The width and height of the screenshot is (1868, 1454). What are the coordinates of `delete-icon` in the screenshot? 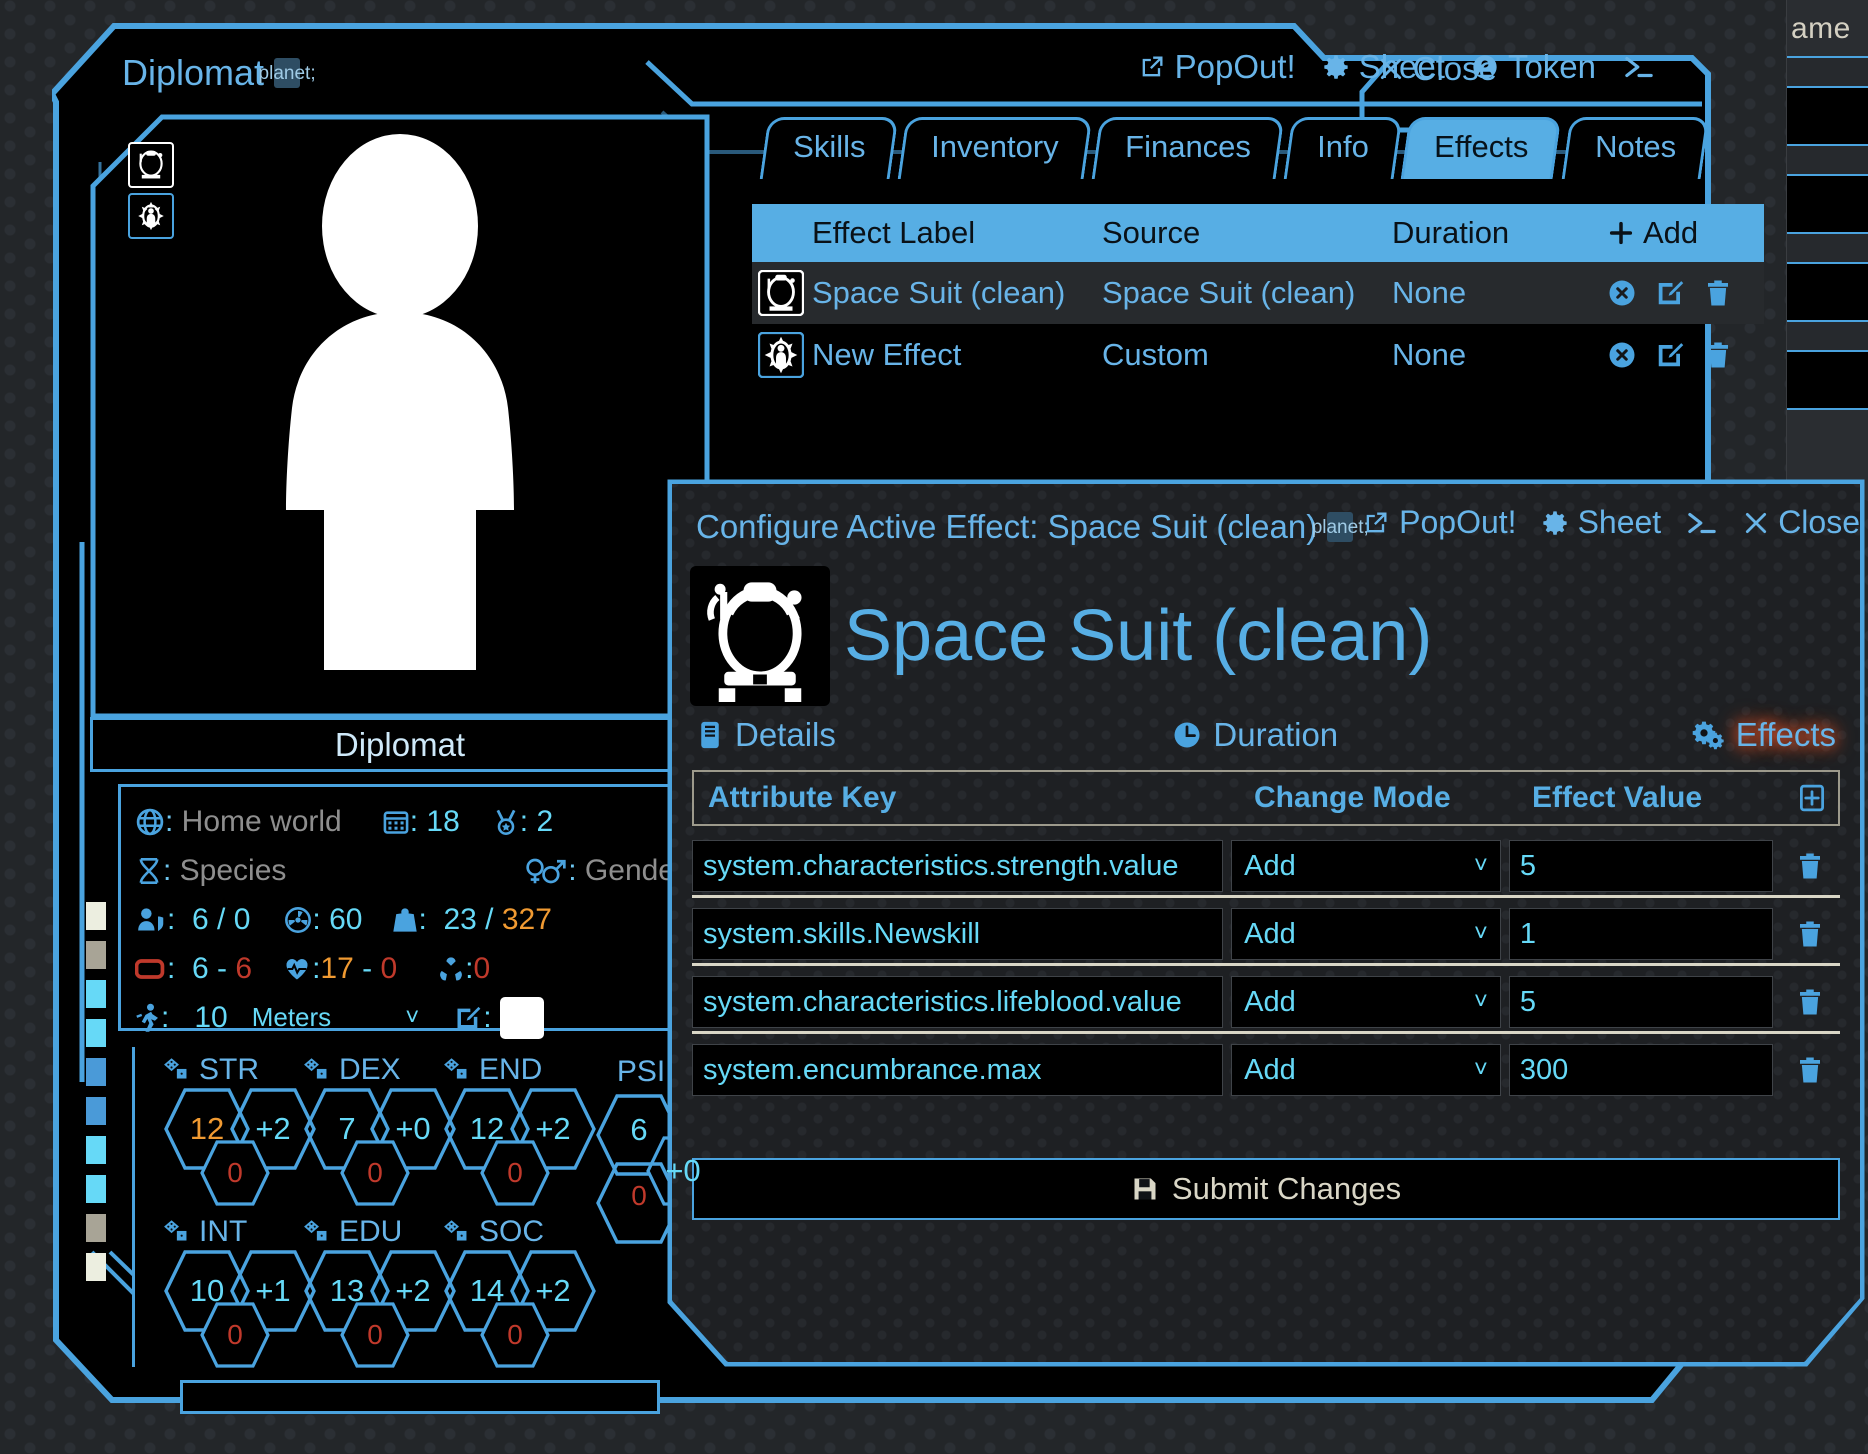 It's located at (1810, 1002).